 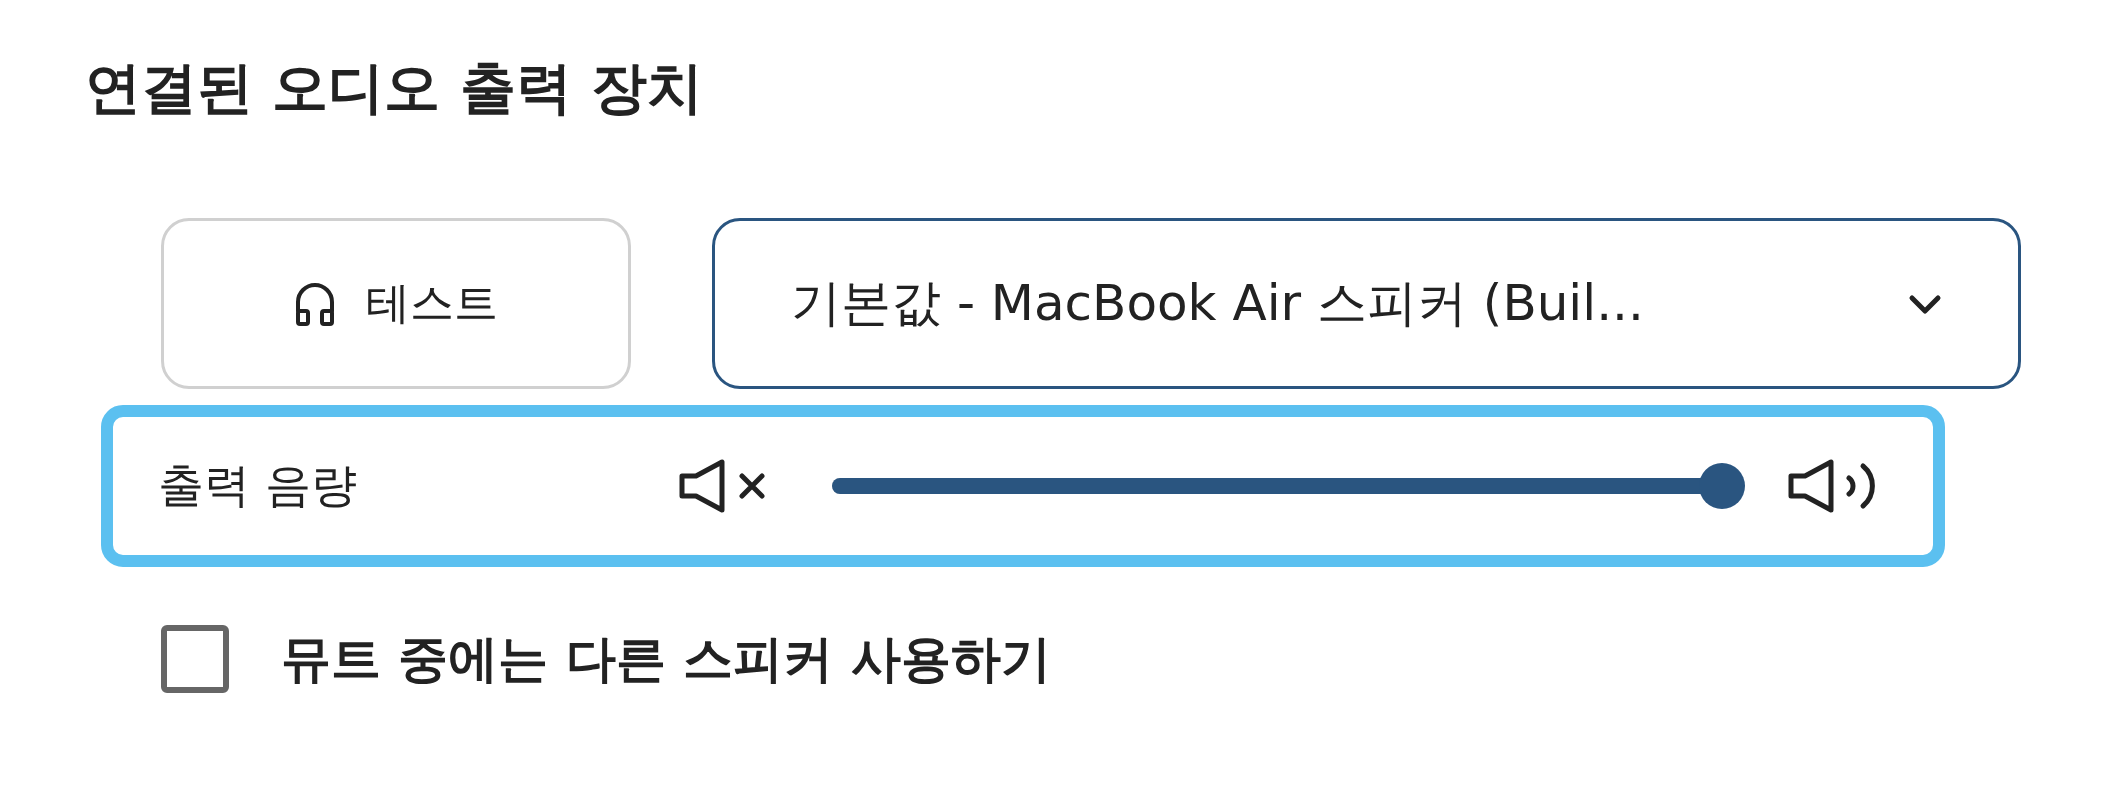 I want to click on checkbox-label: 뮤트 중에는 다른 스피커 사용하기, so click(x=666, y=659).